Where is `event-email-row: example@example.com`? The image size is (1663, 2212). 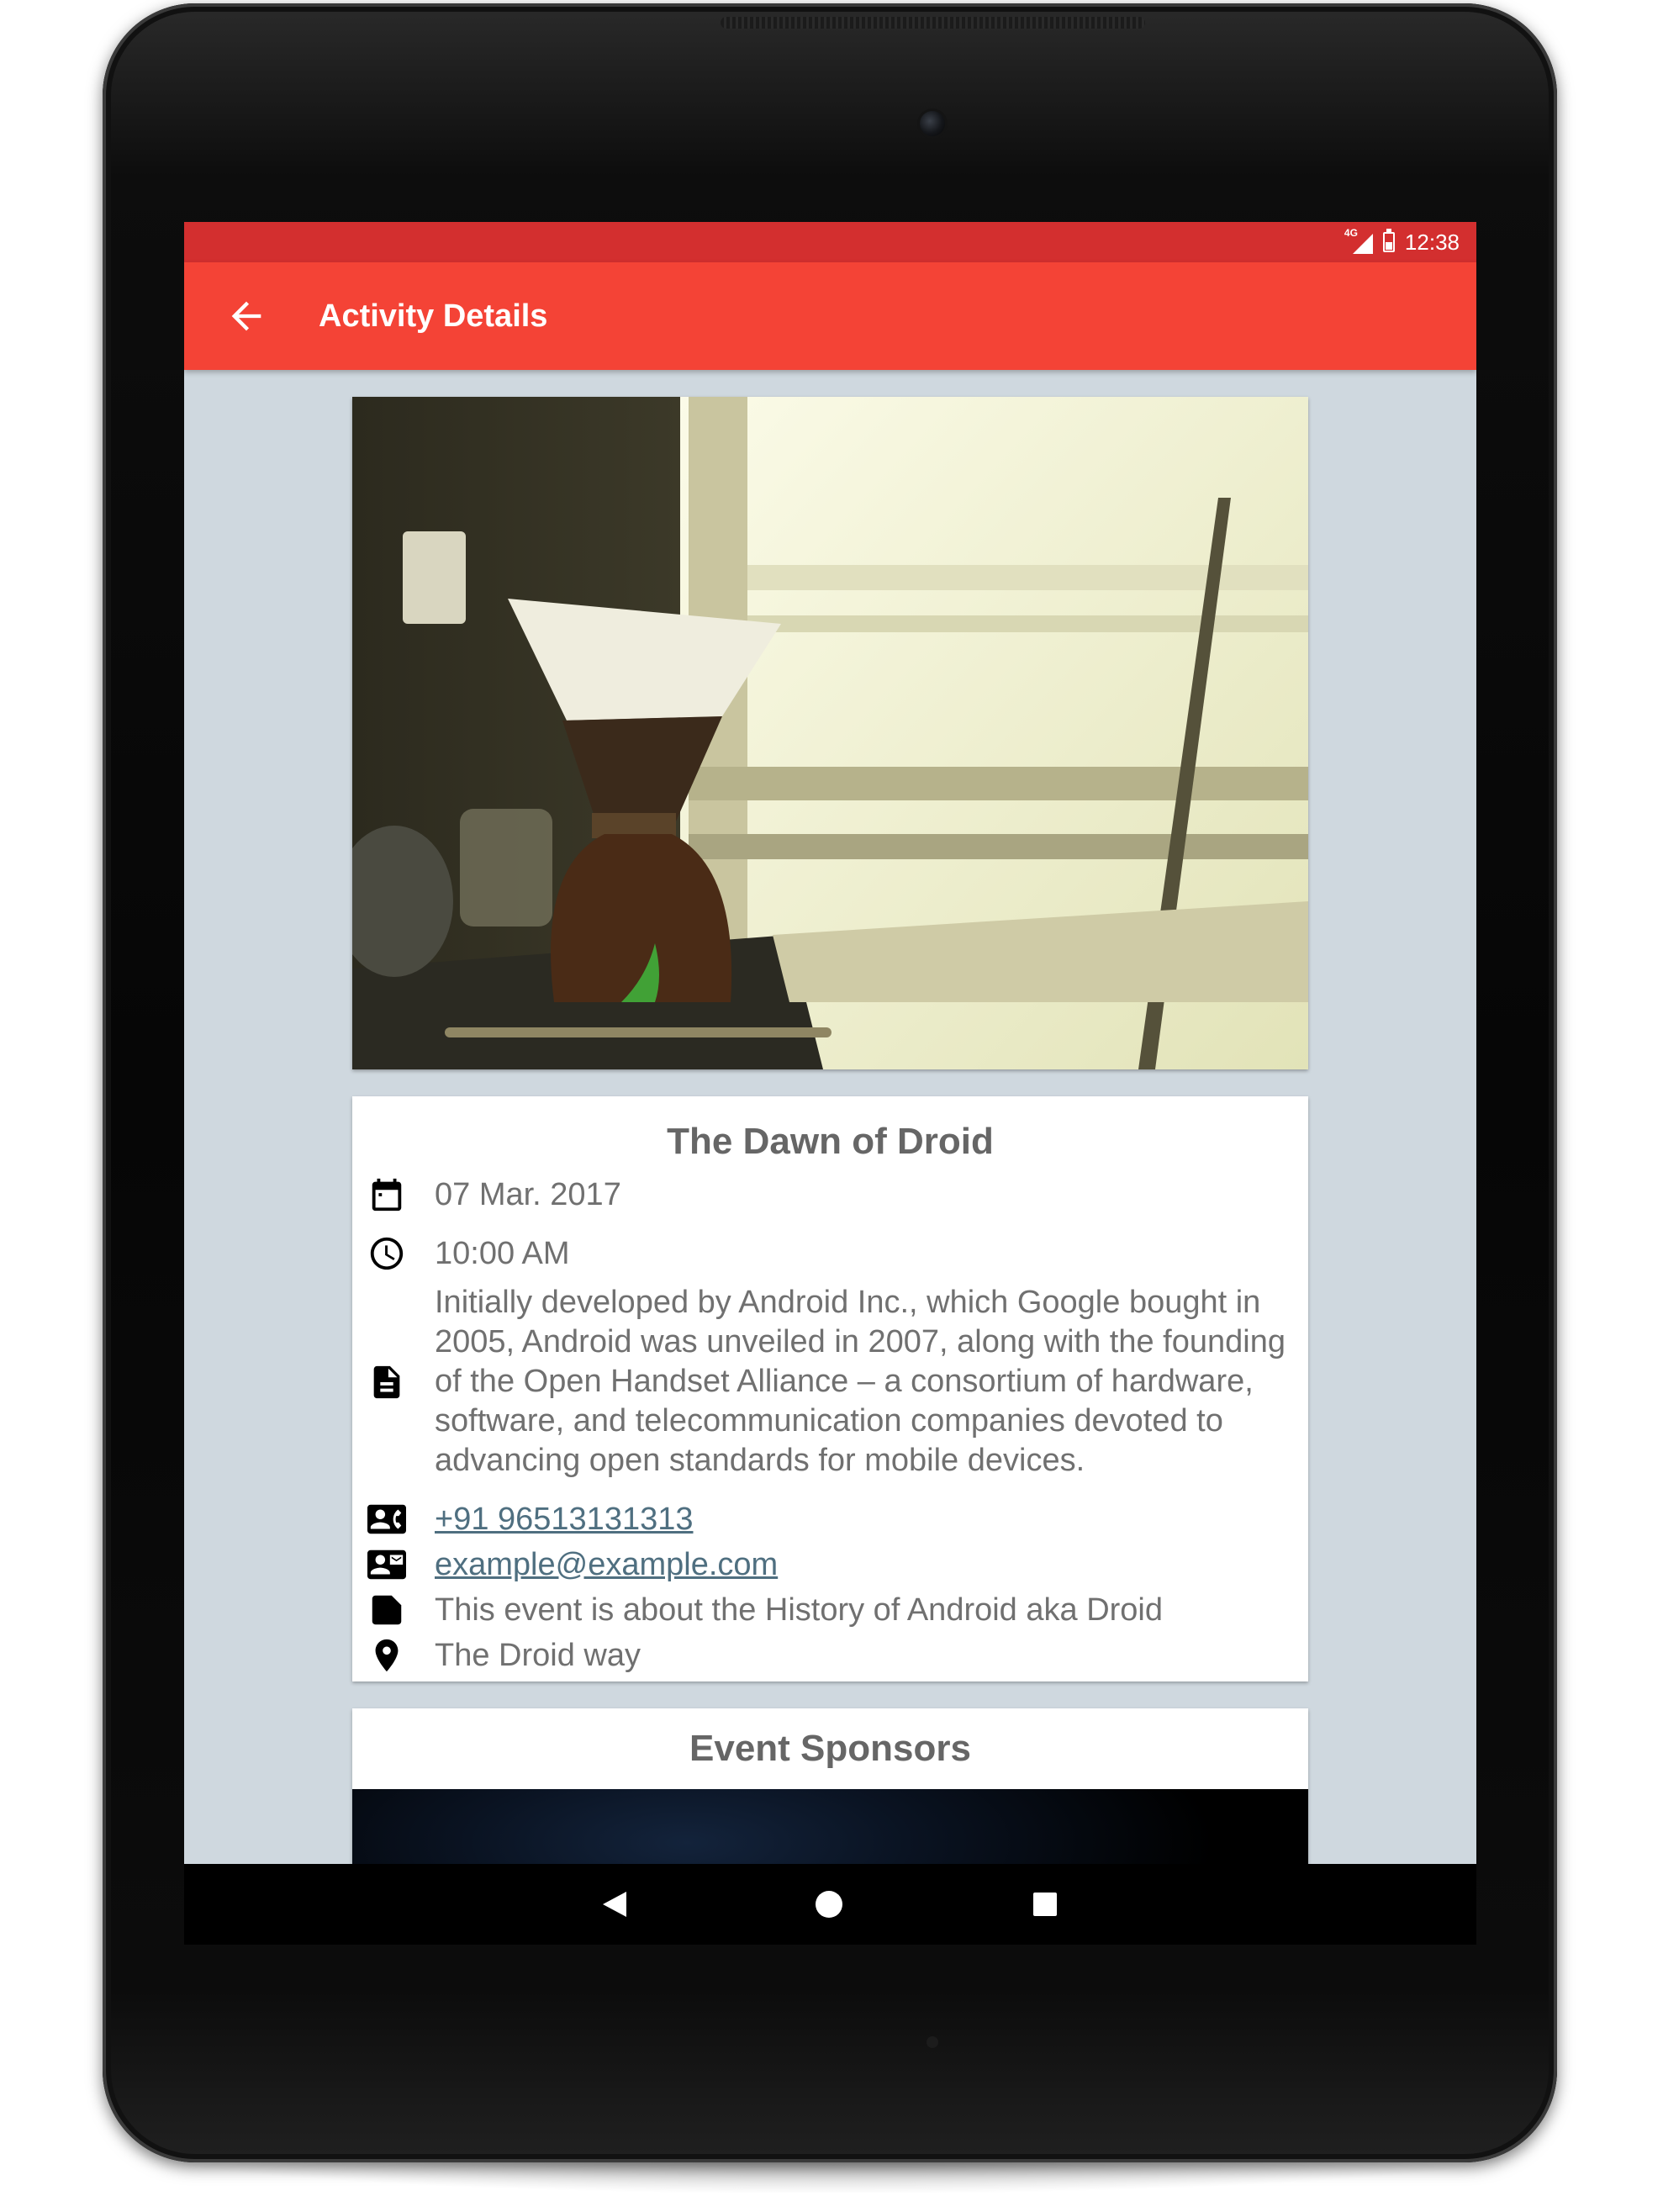 event-email-row: example@example.com is located at coordinates (827, 1564).